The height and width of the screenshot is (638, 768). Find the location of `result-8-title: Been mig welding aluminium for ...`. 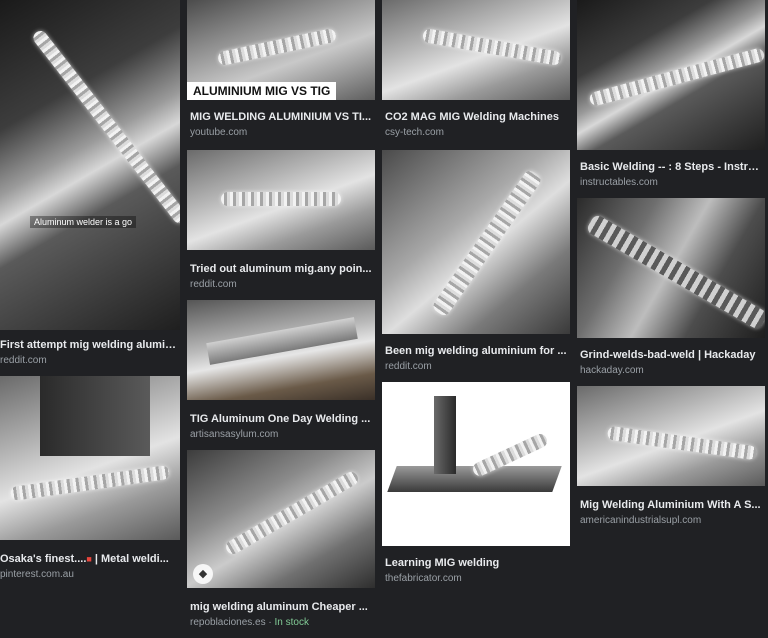

result-8-title: Been mig welding aluminium for ... is located at coordinates (476, 351).